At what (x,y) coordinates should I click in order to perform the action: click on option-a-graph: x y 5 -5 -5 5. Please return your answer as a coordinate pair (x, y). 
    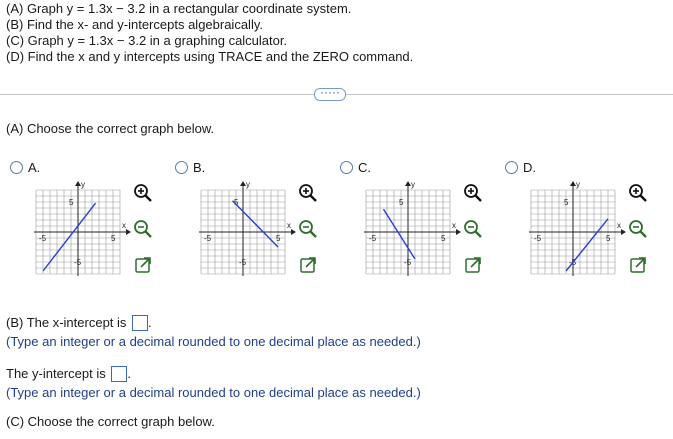
    Looking at the image, I should click on (82, 233).